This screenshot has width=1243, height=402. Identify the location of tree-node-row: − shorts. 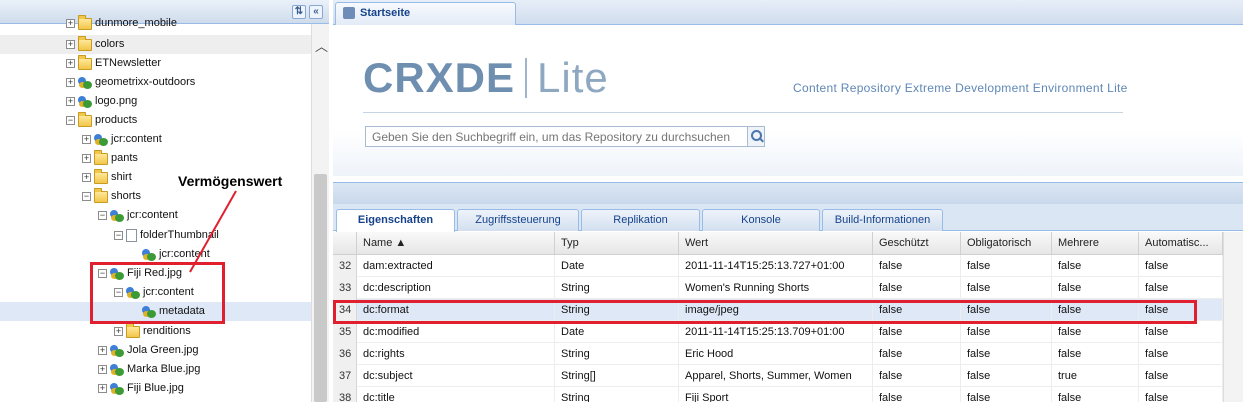
(111, 196).